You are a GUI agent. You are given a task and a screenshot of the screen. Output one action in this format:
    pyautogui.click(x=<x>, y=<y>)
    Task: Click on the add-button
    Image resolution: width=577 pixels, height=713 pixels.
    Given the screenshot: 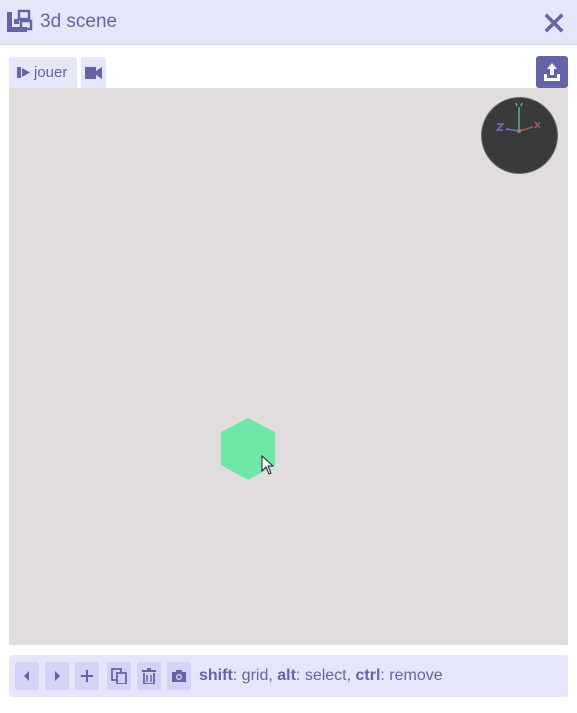 What is the action you would take?
    pyautogui.click(x=87, y=676)
    